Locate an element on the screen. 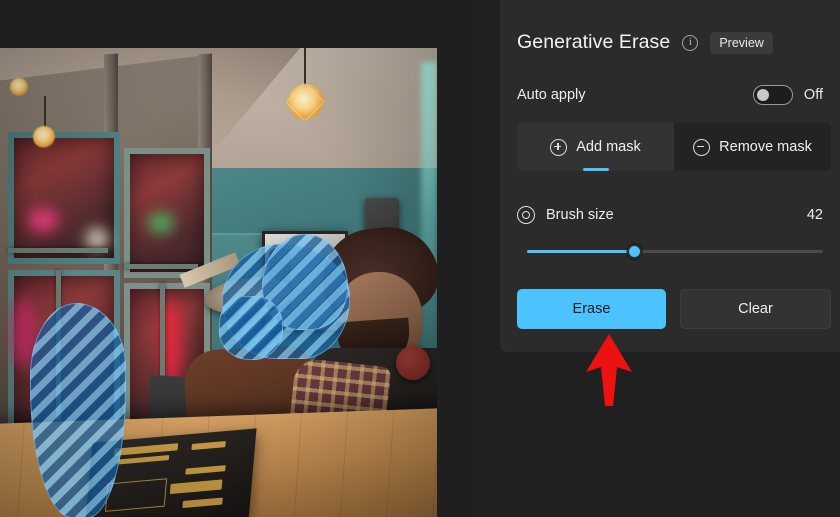 Image resolution: width=840 pixels, height=517 pixels. tab-remove-mask: Remove mask is located at coordinates (752, 147).